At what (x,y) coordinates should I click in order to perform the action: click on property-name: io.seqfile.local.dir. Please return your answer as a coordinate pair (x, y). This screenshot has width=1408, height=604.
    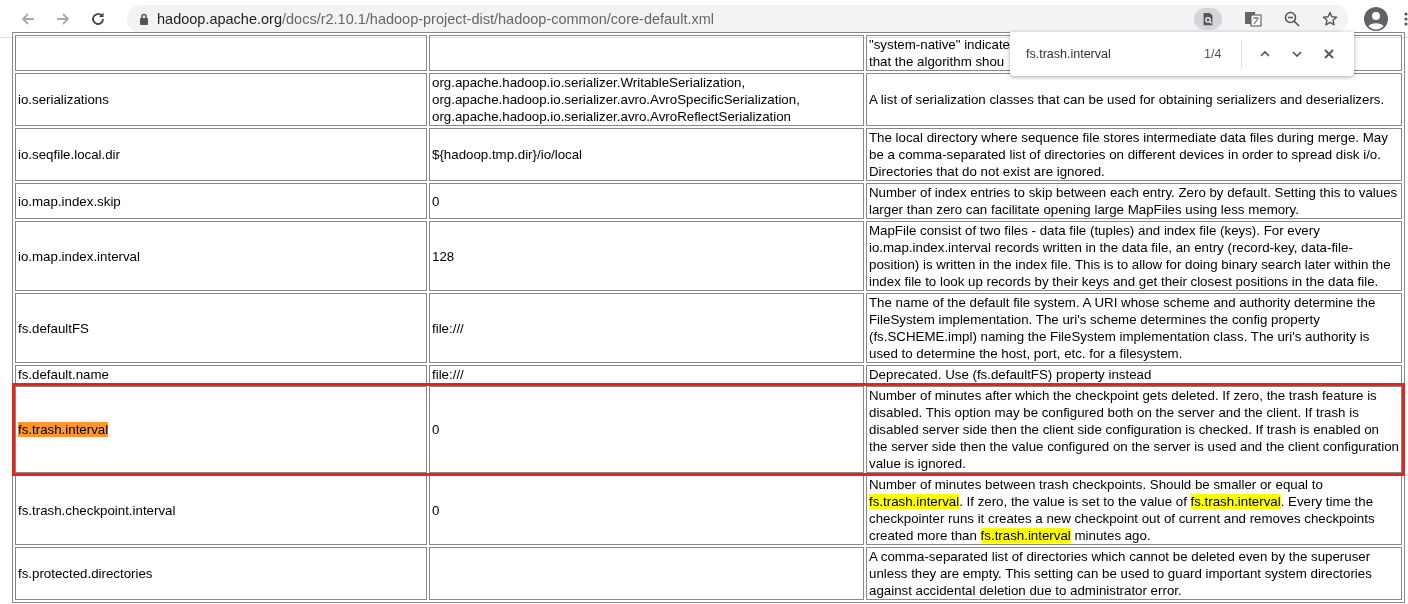
    Looking at the image, I should click on (69, 154).